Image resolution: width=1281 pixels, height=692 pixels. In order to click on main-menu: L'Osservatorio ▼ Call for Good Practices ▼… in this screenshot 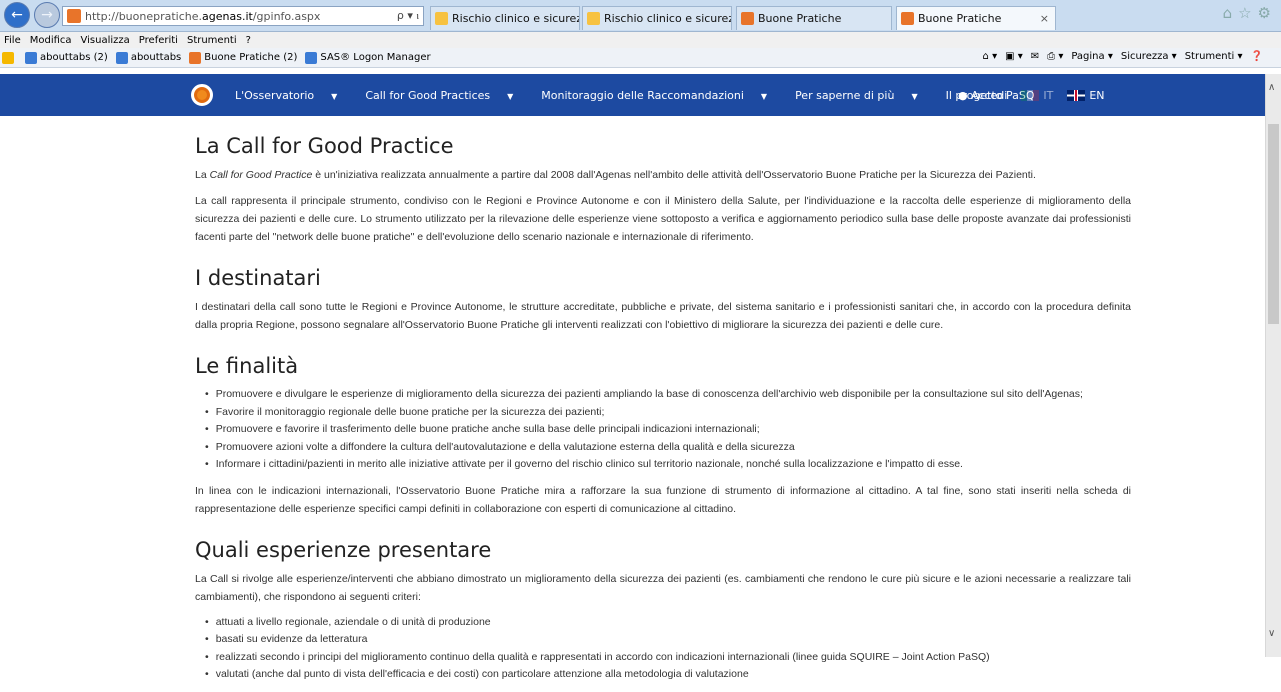, I will do `click(642, 95)`.